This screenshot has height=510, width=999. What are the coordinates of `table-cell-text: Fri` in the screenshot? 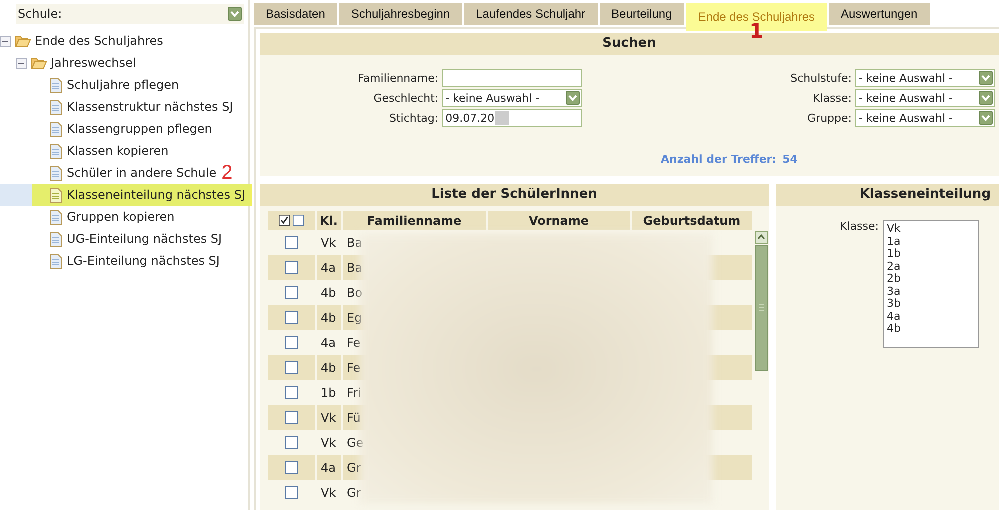 It's located at (354, 393).